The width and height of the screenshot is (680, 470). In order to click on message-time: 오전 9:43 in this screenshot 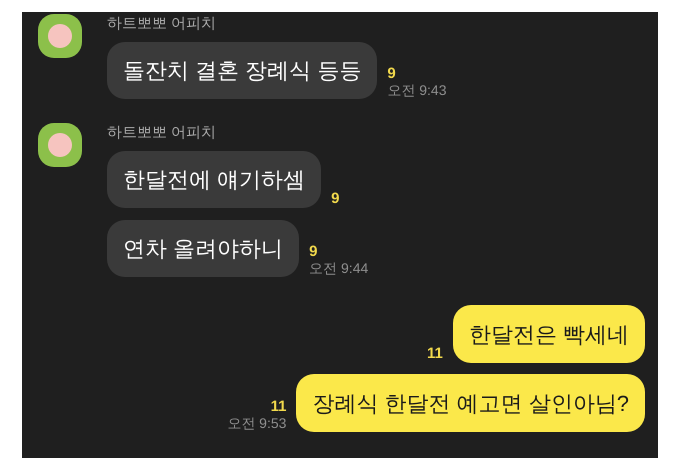, I will do `click(416, 90)`.